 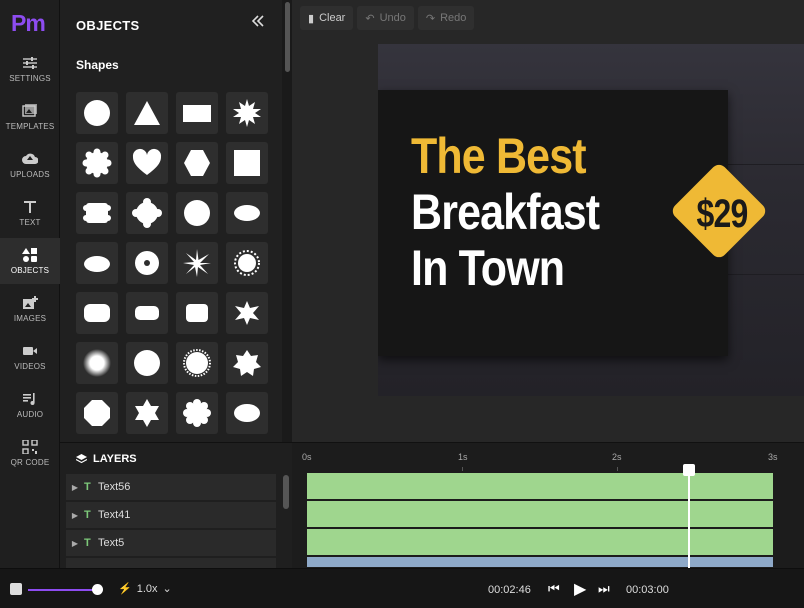 I want to click on undo-label: Undo, so click(x=392, y=18).